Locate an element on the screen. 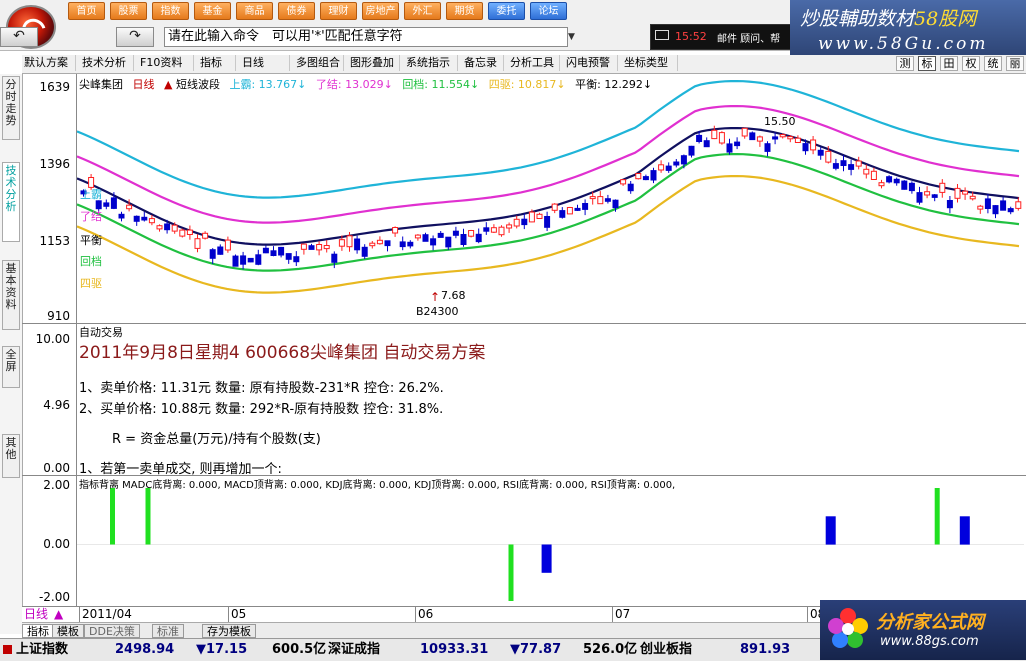 This screenshot has height=661, width=1026. buy-signal-label: B24300 is located at coordinates (437, 311).